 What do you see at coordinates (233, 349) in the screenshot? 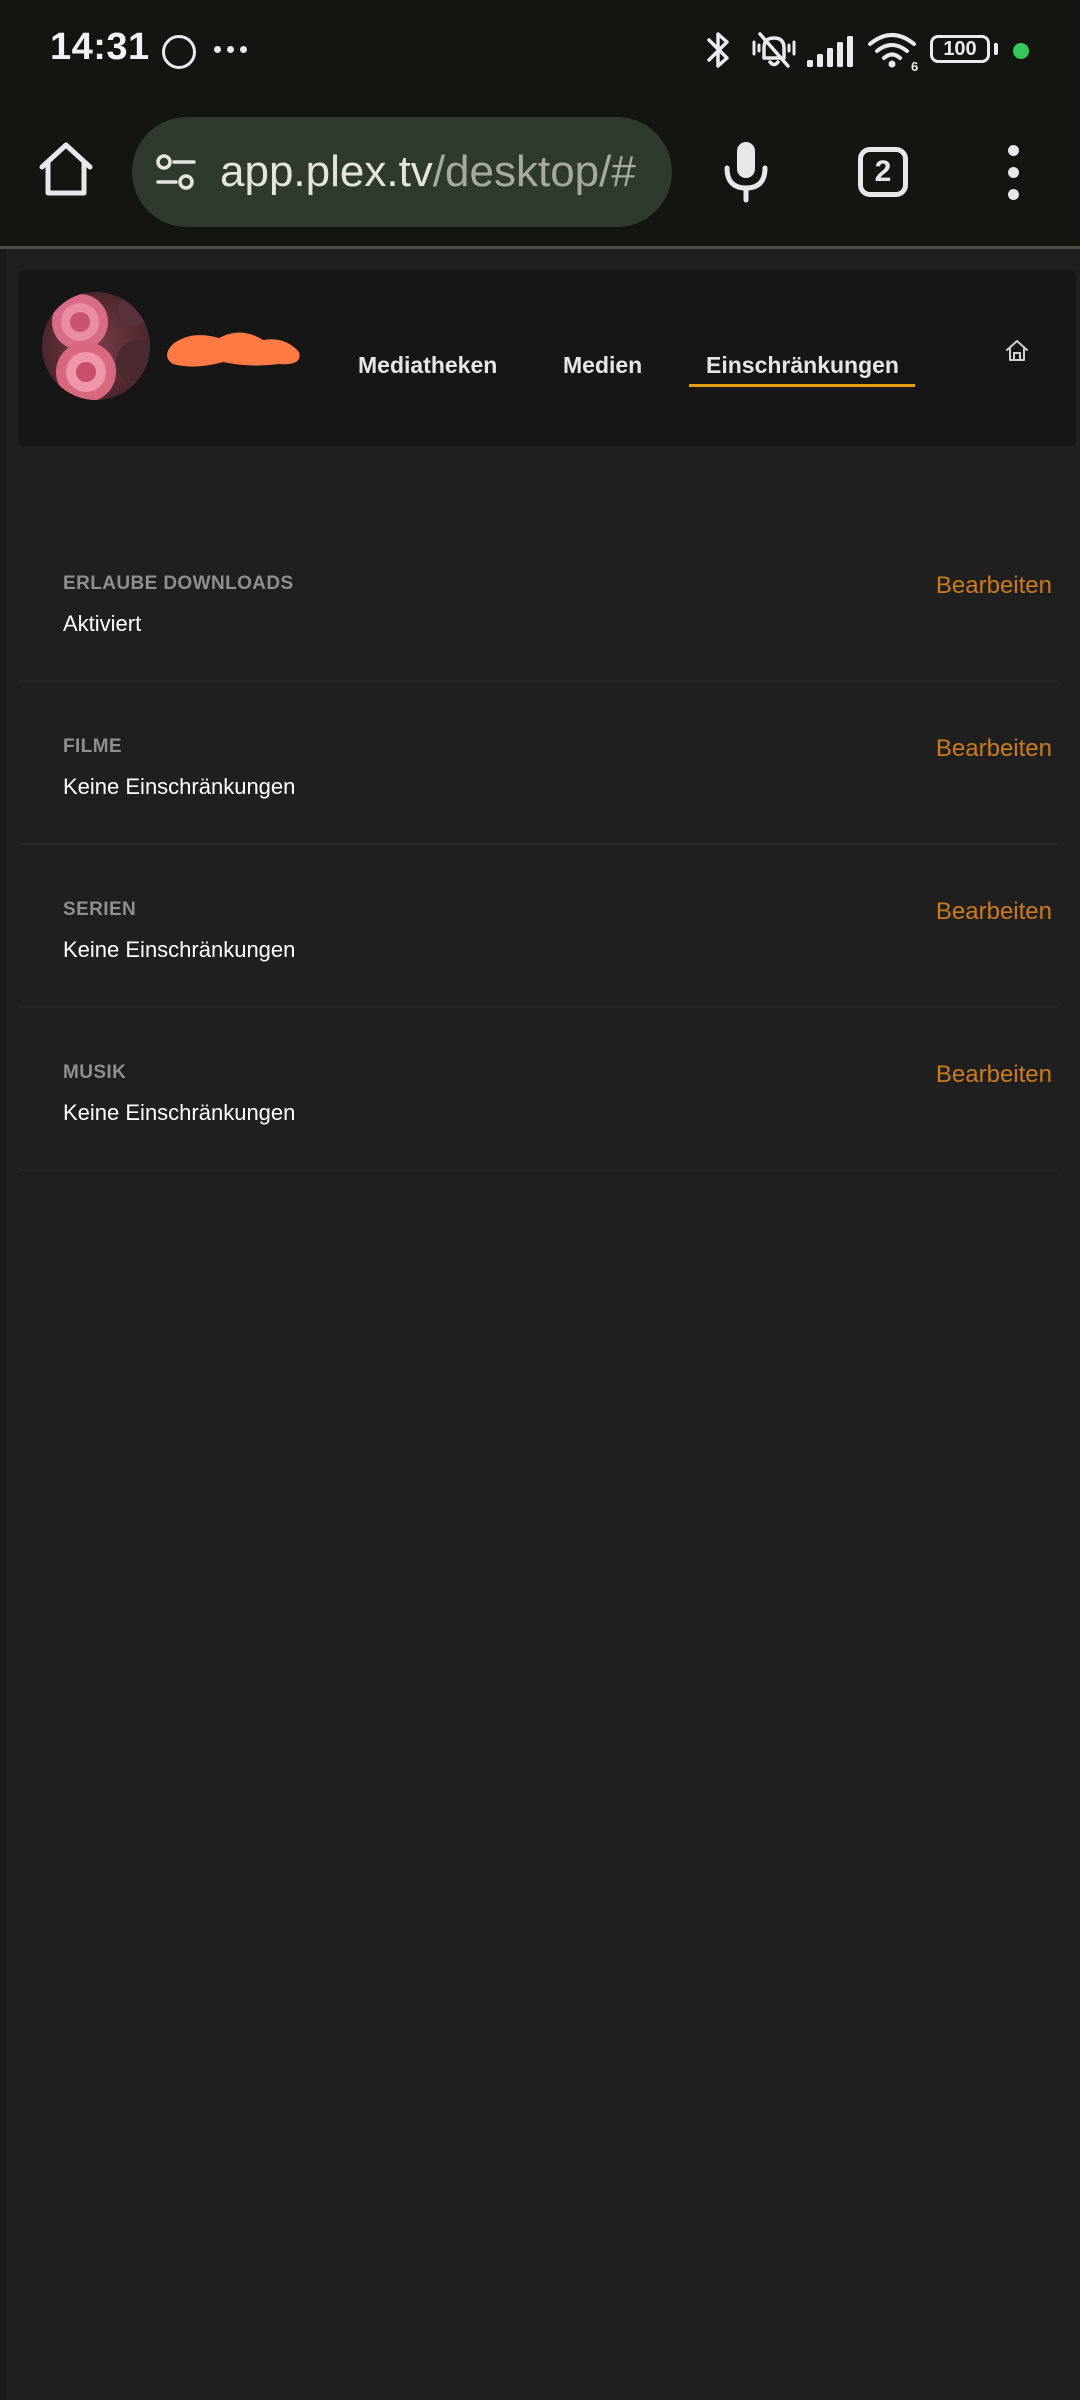
I see `username-redaction` at bounding box center [233, 349].